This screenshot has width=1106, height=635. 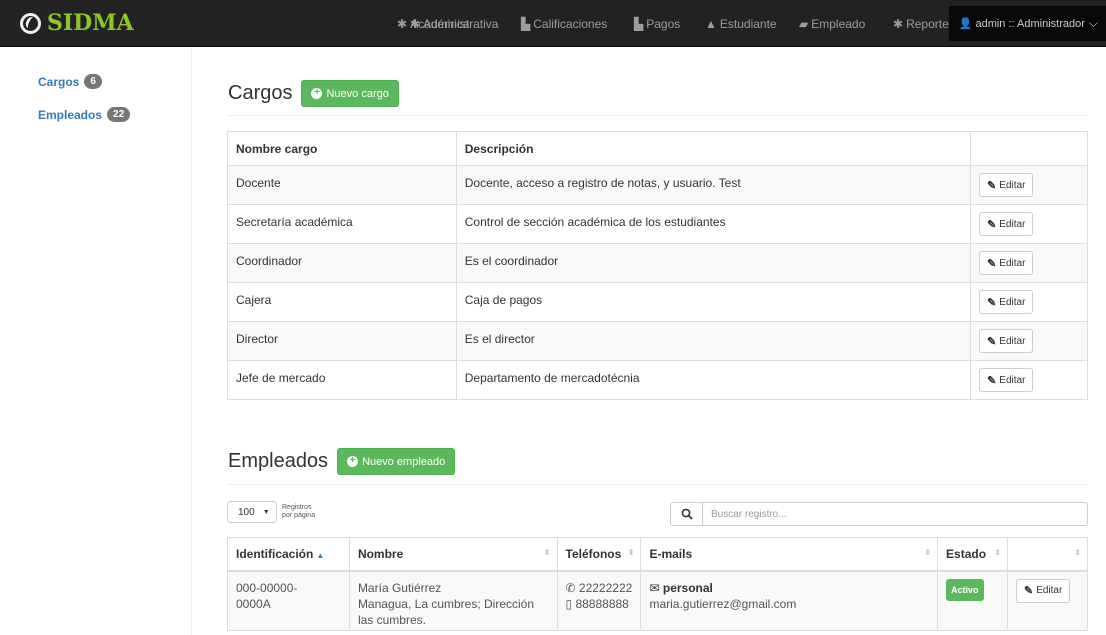 I want to click on column-header-label: Identificación, so click(x=275, y=553).